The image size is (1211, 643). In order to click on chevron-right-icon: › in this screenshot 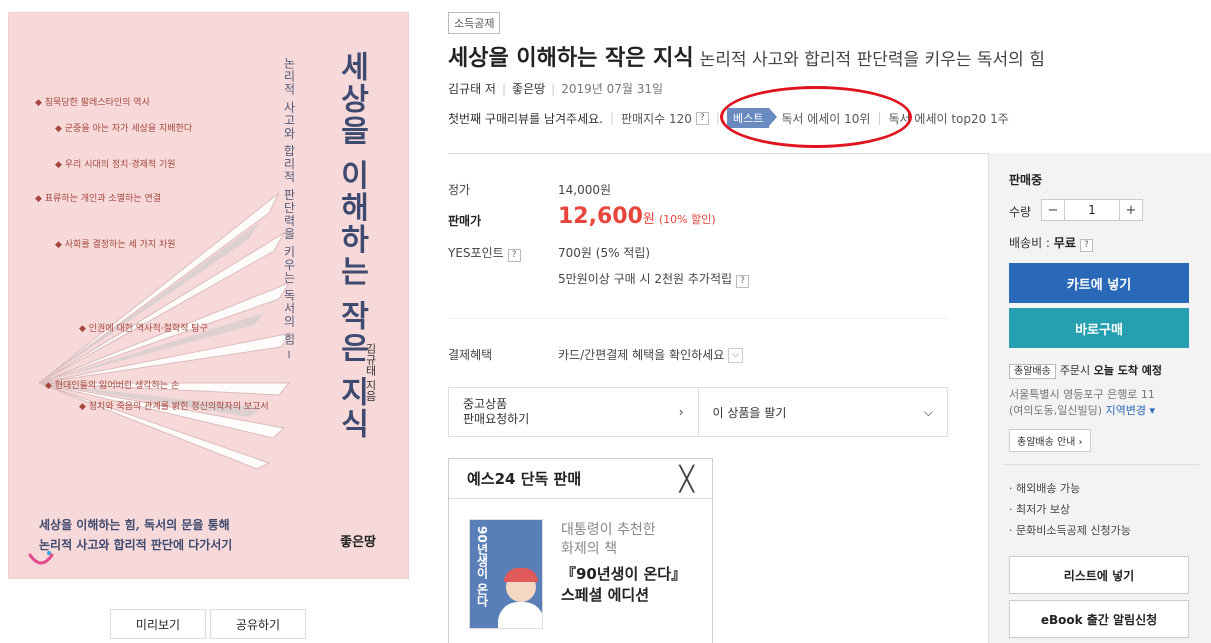, I will do `click(681, 412)`.